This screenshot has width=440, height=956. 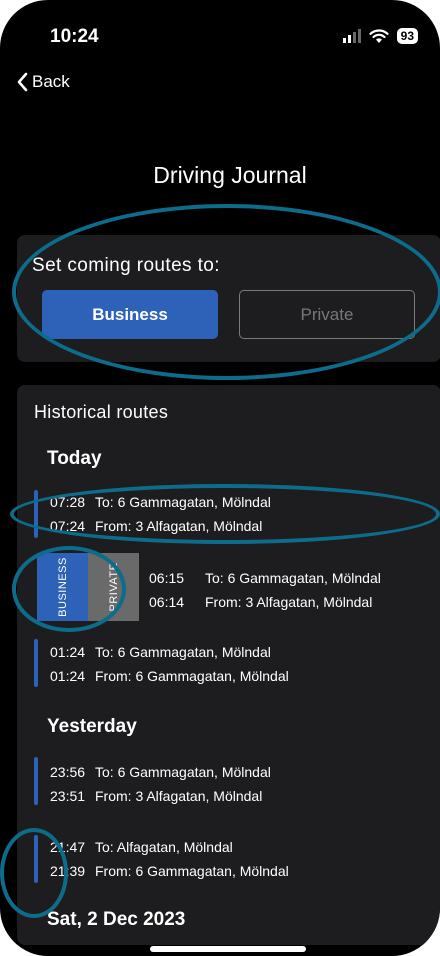 I want to click on back-label: Back, so click(x=51, y=81).